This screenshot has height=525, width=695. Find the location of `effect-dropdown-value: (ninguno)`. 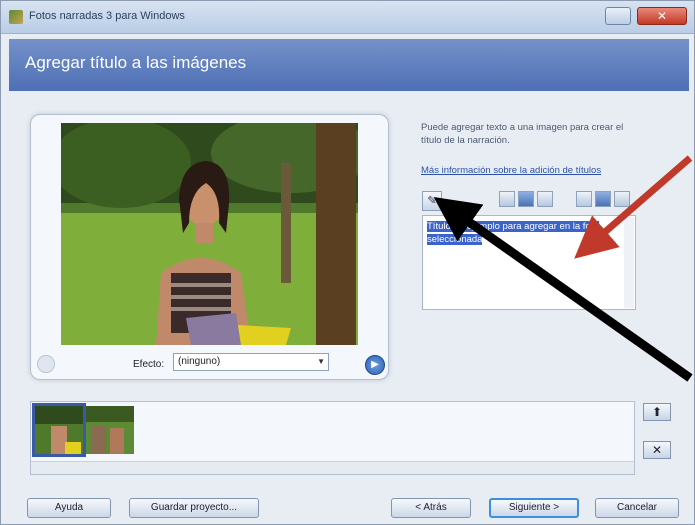

effect-dropdown-value: (ninguno) is located at coordinates (199, 361).